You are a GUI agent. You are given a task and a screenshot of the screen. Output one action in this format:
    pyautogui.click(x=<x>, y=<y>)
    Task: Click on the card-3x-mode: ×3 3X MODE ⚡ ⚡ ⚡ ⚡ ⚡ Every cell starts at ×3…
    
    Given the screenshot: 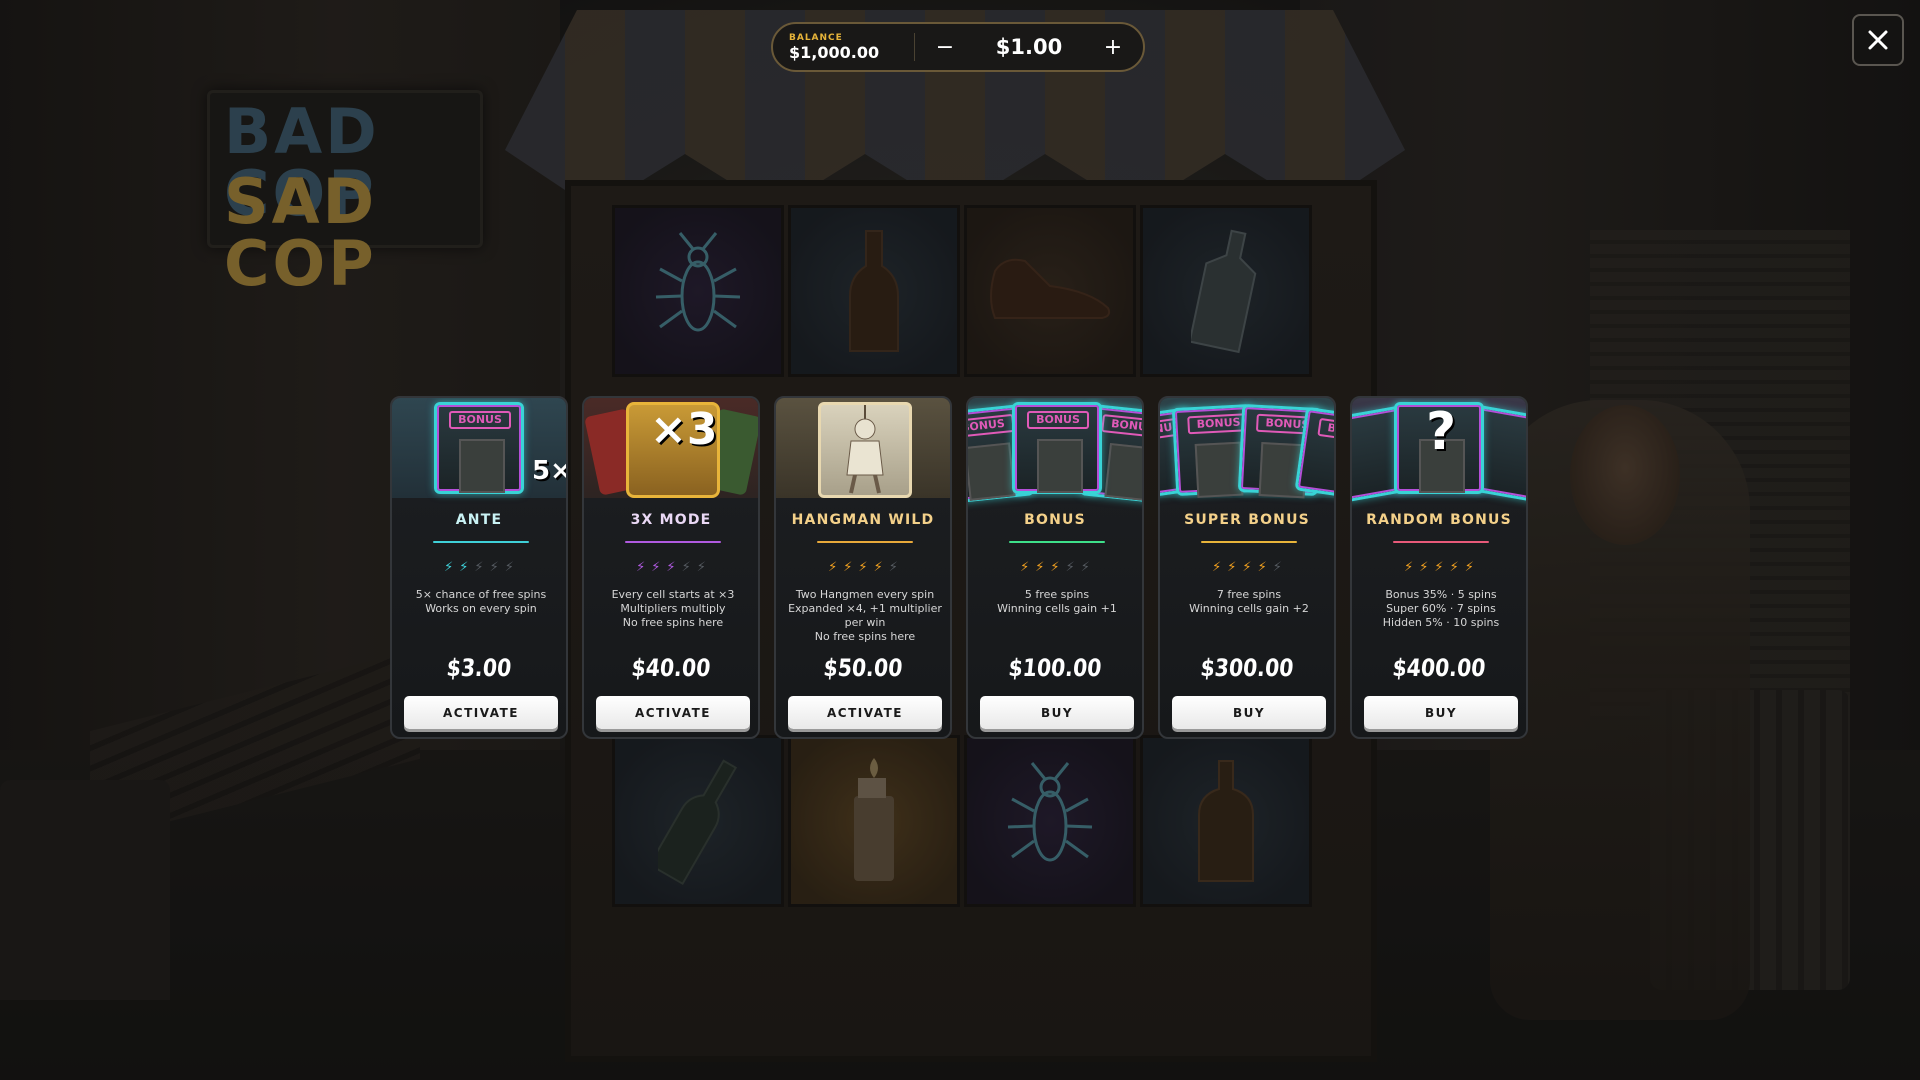 What is the action you would take?
    pyautogui.click(x=671, y=567)
    